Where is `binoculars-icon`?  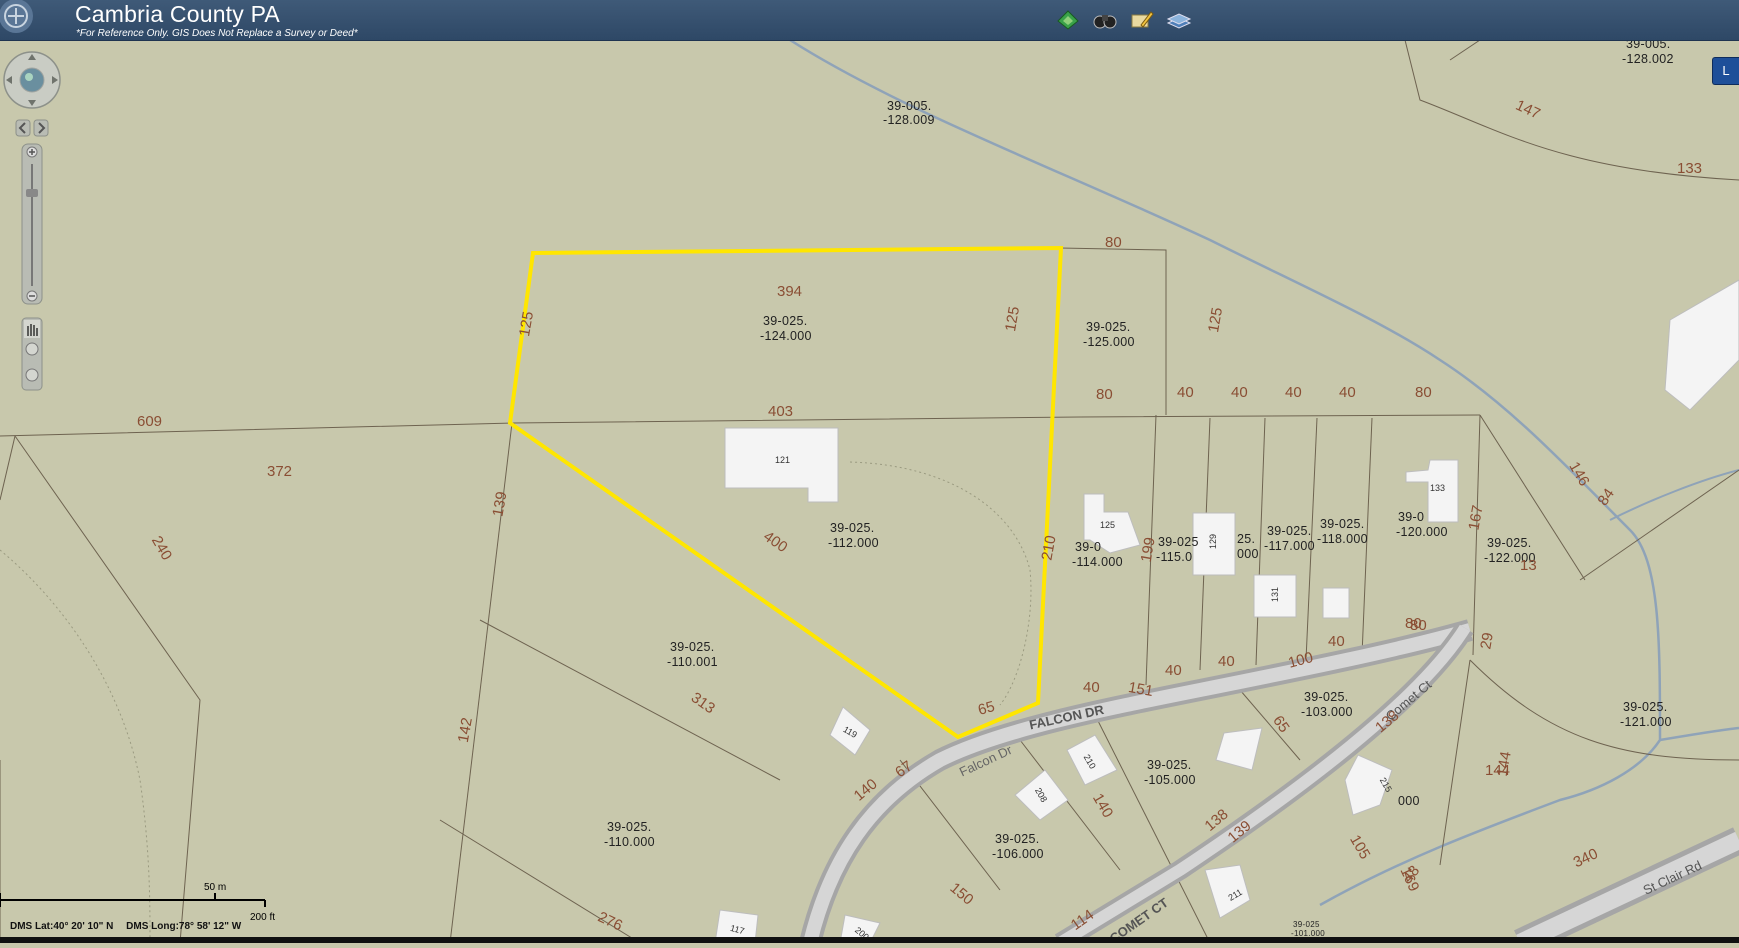
binoculars-icon is located at coordinates (1105, 20).